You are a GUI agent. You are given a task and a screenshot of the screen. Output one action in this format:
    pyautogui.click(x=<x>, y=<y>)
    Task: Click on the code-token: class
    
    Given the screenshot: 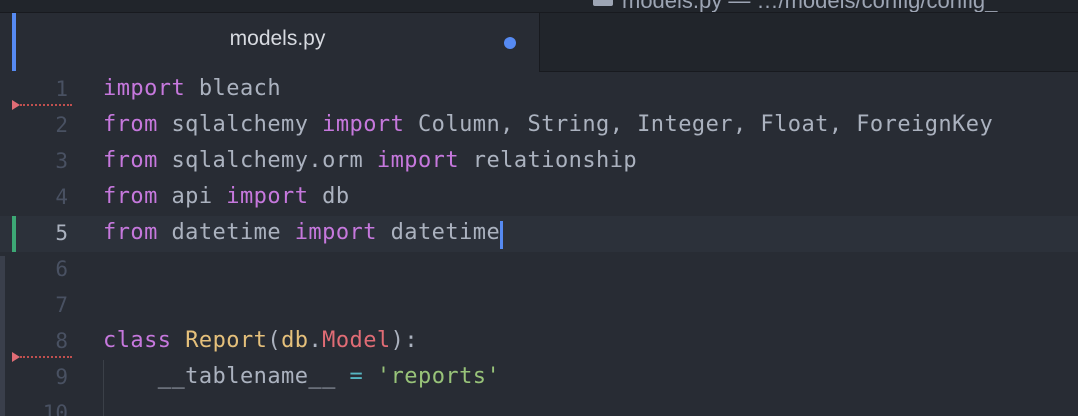 What is the action you would take?
    pyautogui.click(x=137, y=340)
    